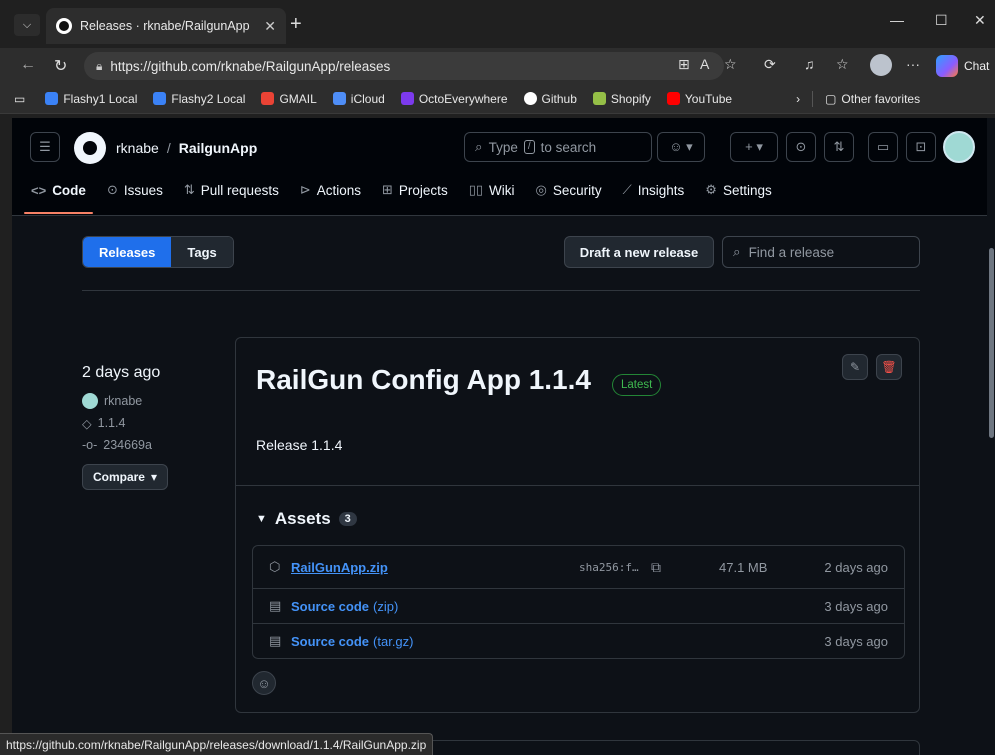 Image resolution: width=995 pixels, height=755 pixels. I want to click on find-release-input: ⌕ Find a release, so click(821, 252).